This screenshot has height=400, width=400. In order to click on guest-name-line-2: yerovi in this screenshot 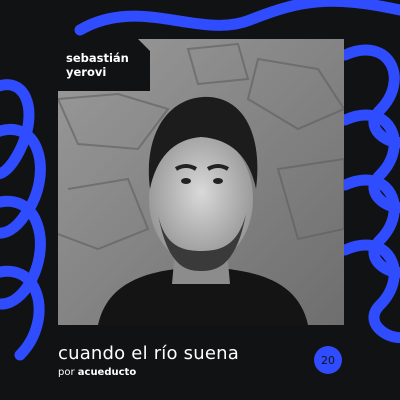, I will do `click(86, 72)`.